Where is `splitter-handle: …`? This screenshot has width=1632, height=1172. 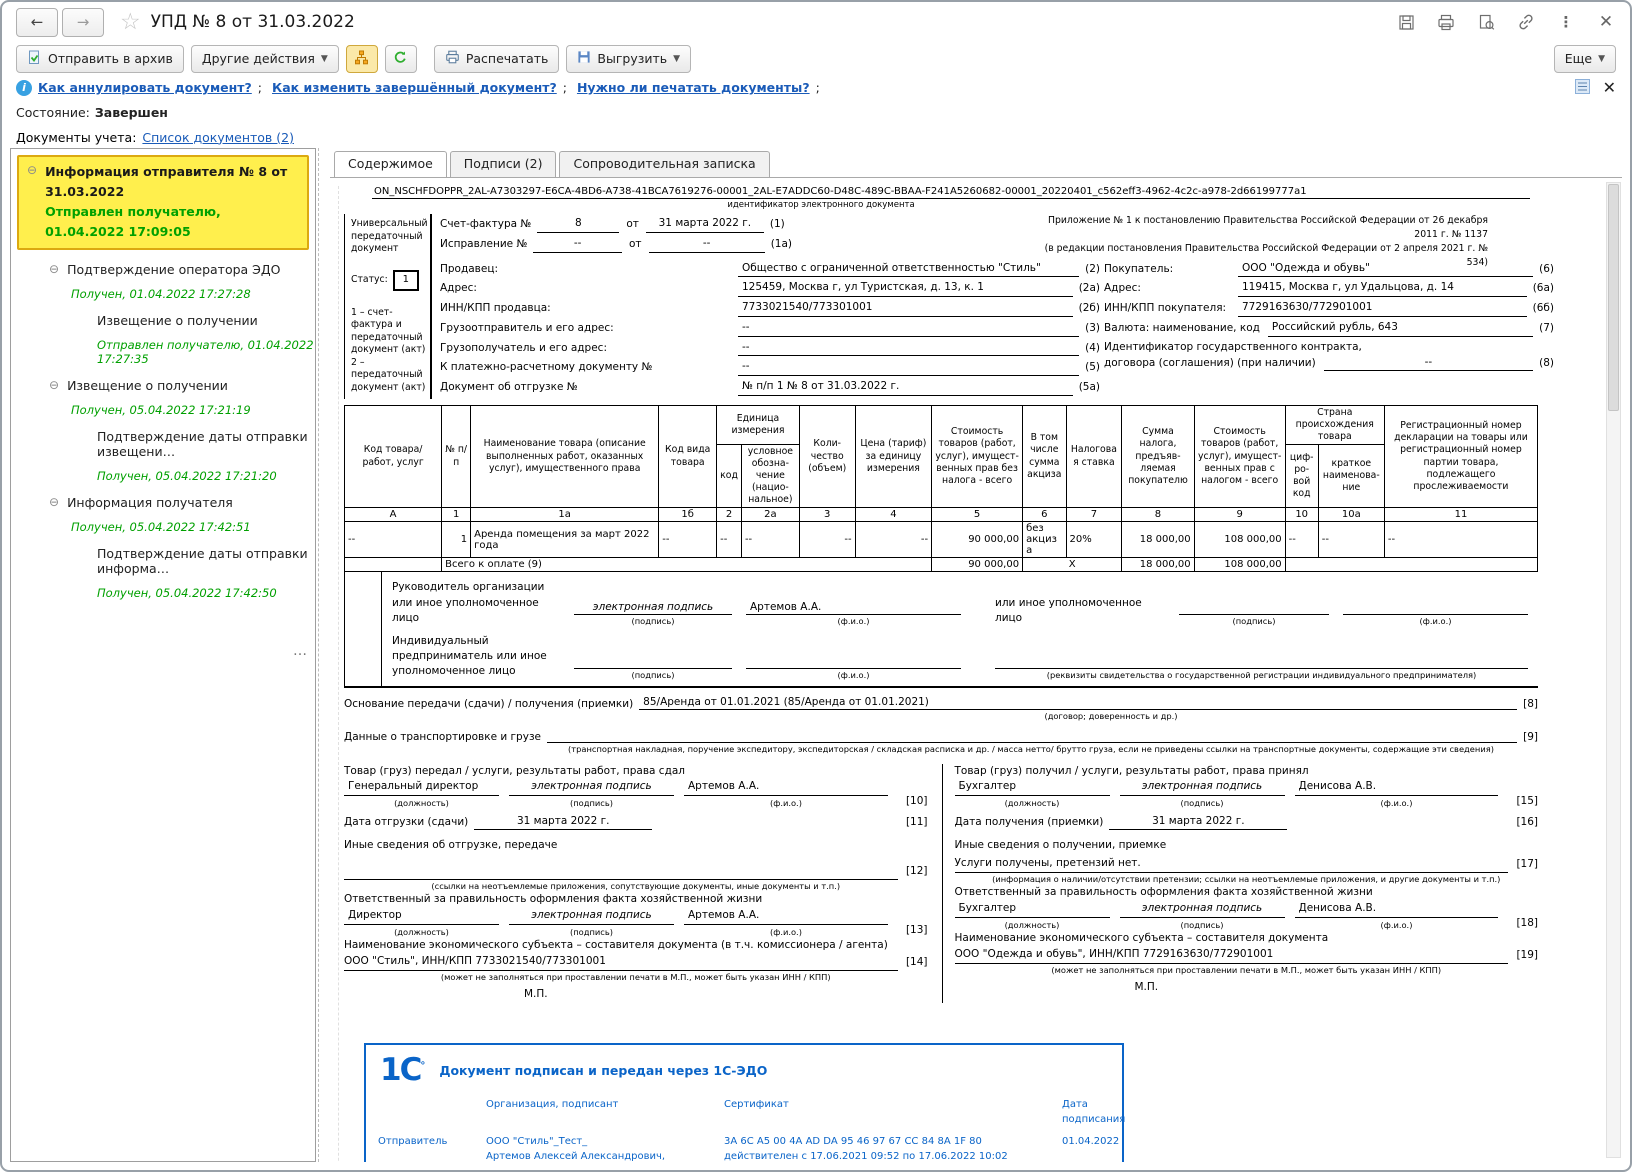
splitter-handle: … is located at coordinates (300, 651).